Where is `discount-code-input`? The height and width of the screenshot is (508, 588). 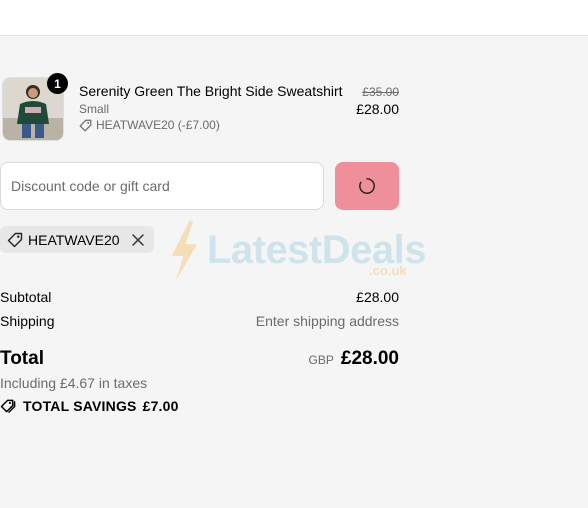 discount-code-input is located at coordinates (162, 186).